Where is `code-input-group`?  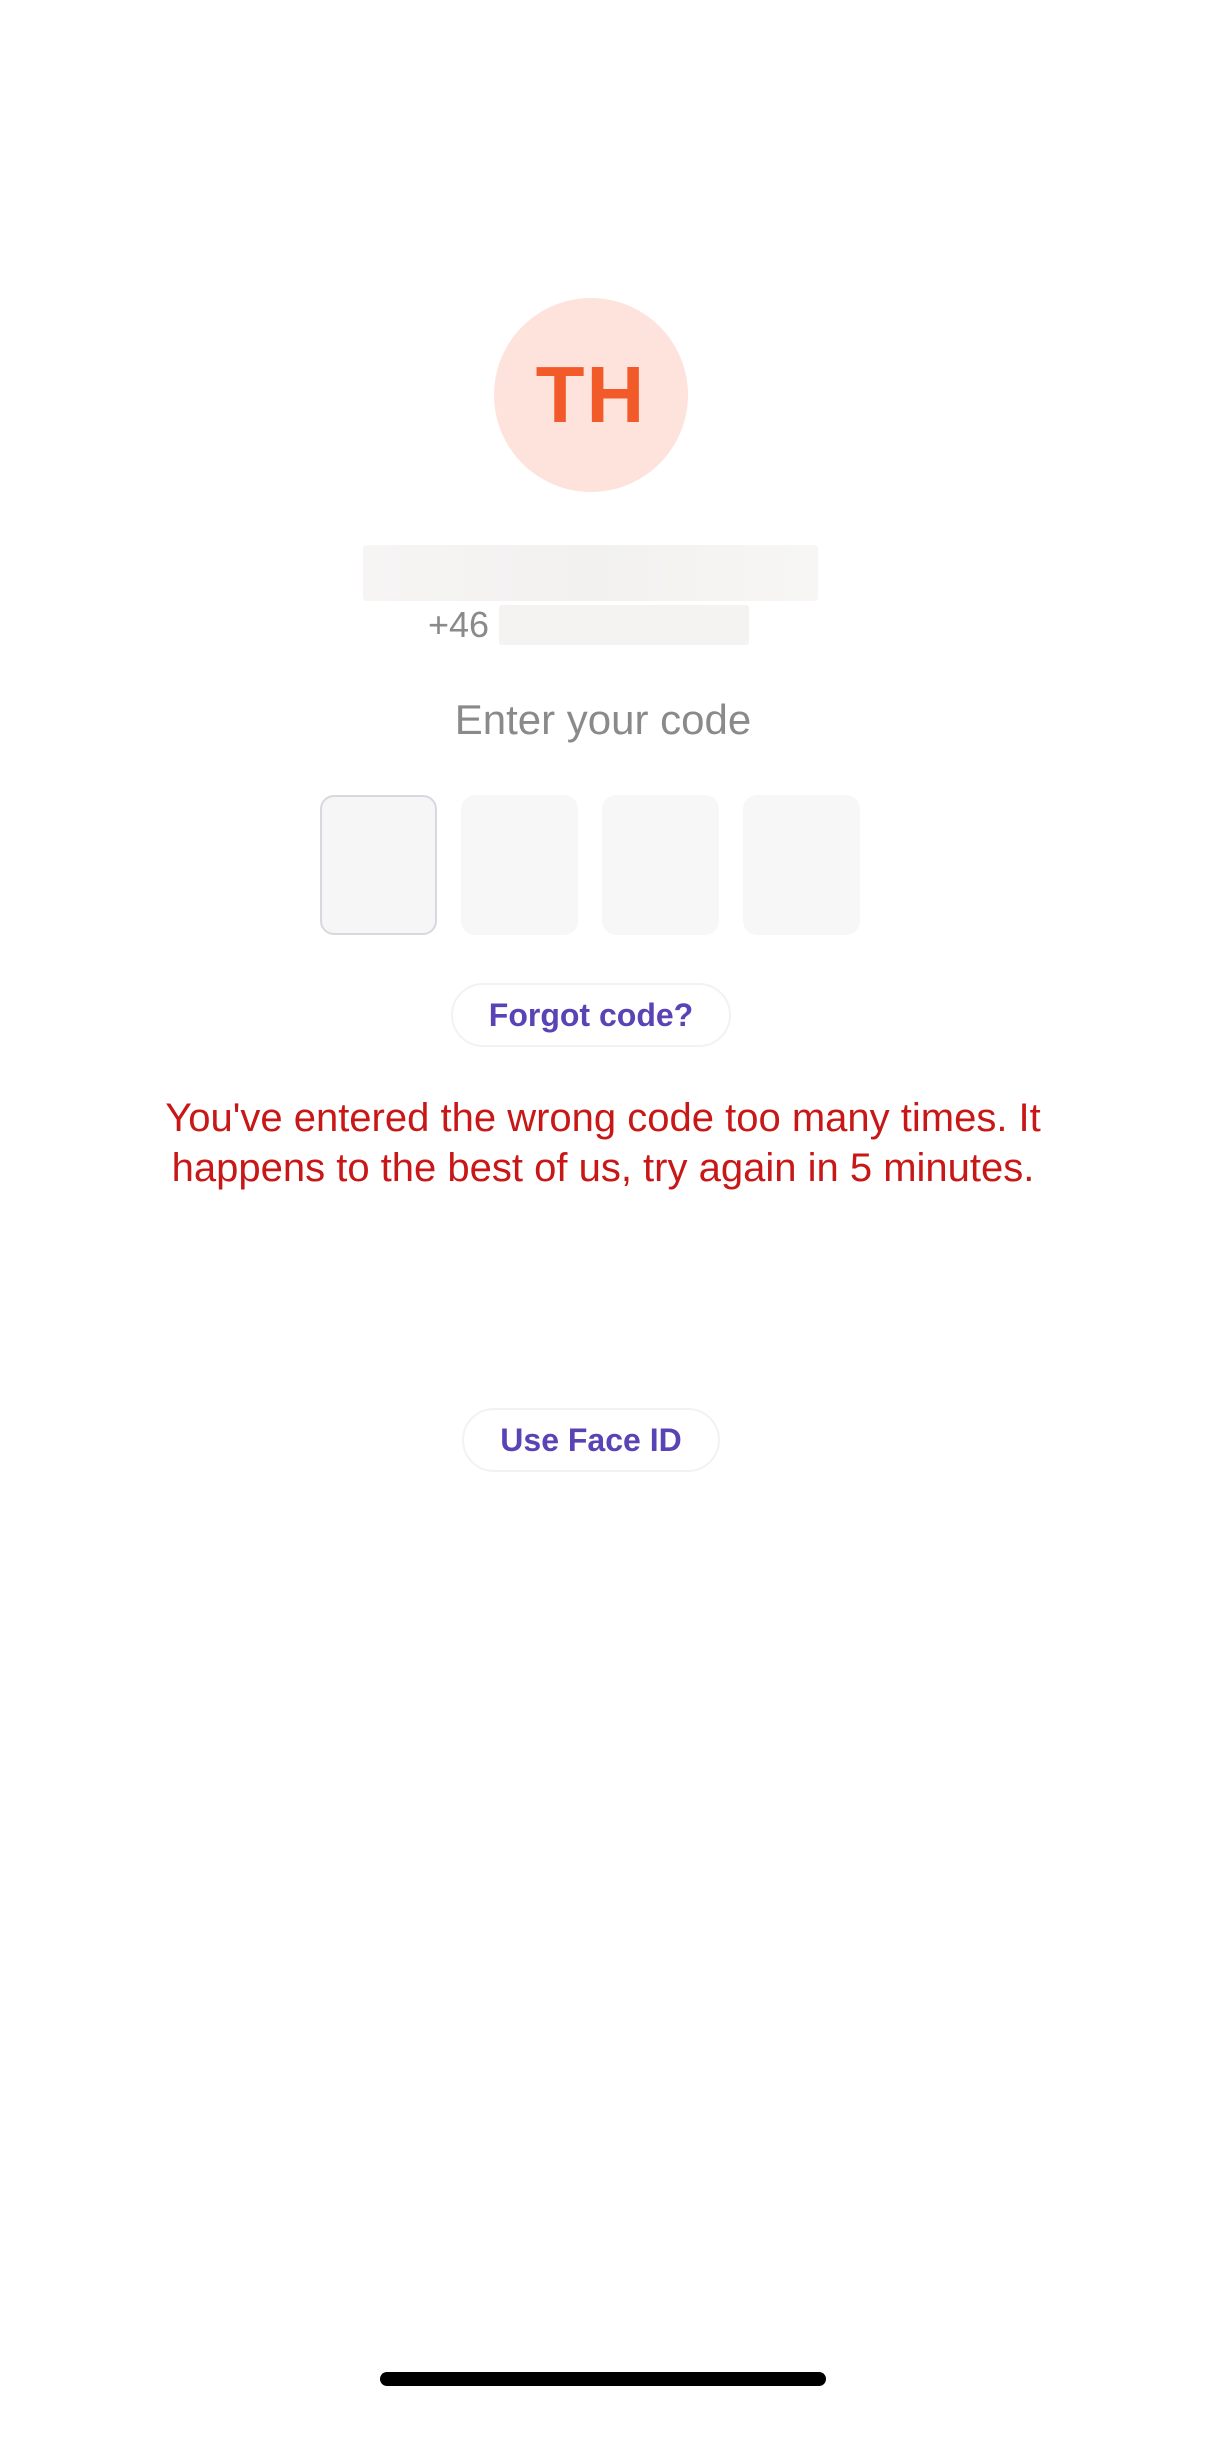 code-input-group is located at coordinates (590, 865).